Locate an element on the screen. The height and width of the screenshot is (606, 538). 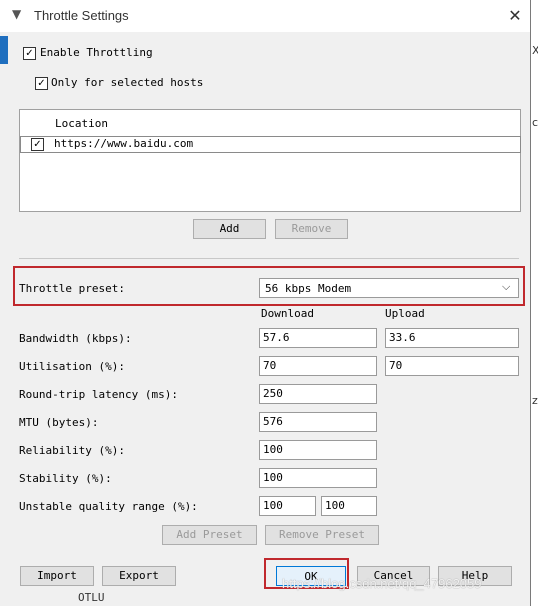
throttle-preset-select: 56 kbps Modem is located at coordinates (389, 288).